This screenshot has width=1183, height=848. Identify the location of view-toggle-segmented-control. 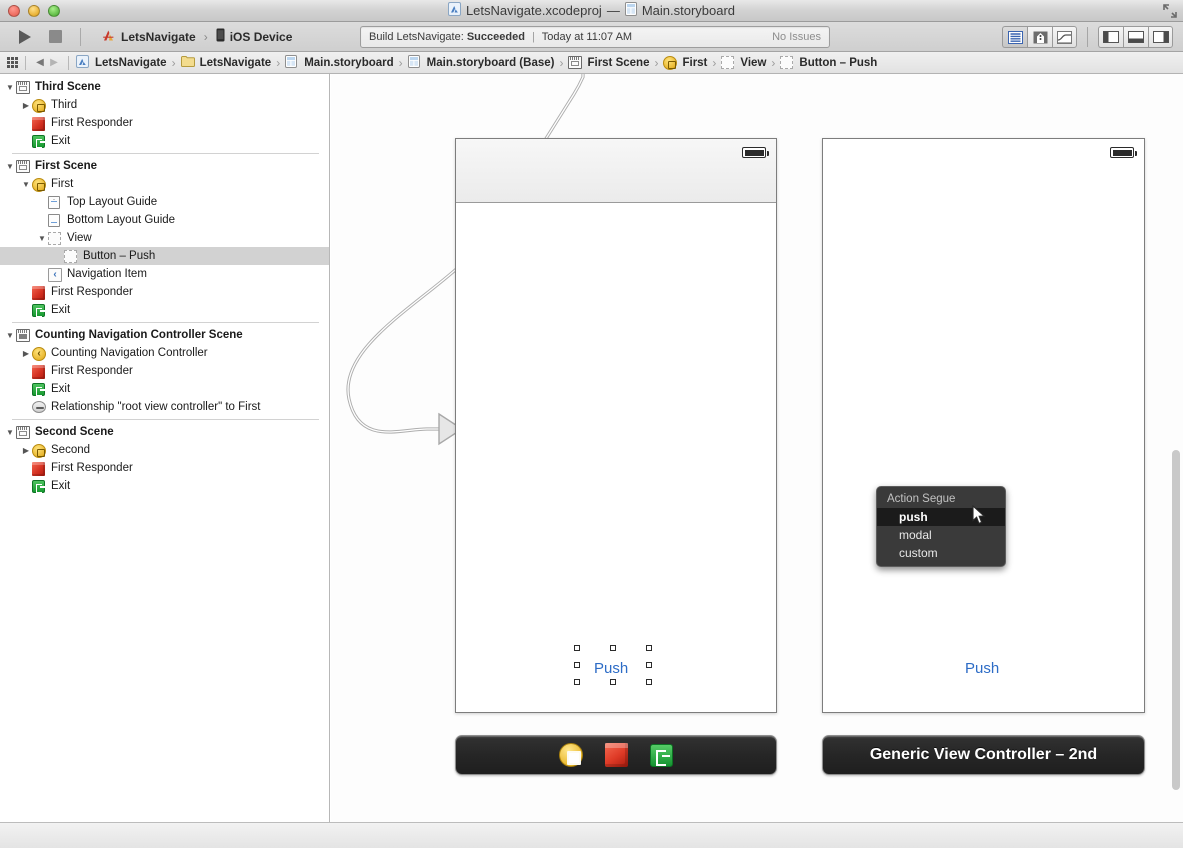
(1135, 37).